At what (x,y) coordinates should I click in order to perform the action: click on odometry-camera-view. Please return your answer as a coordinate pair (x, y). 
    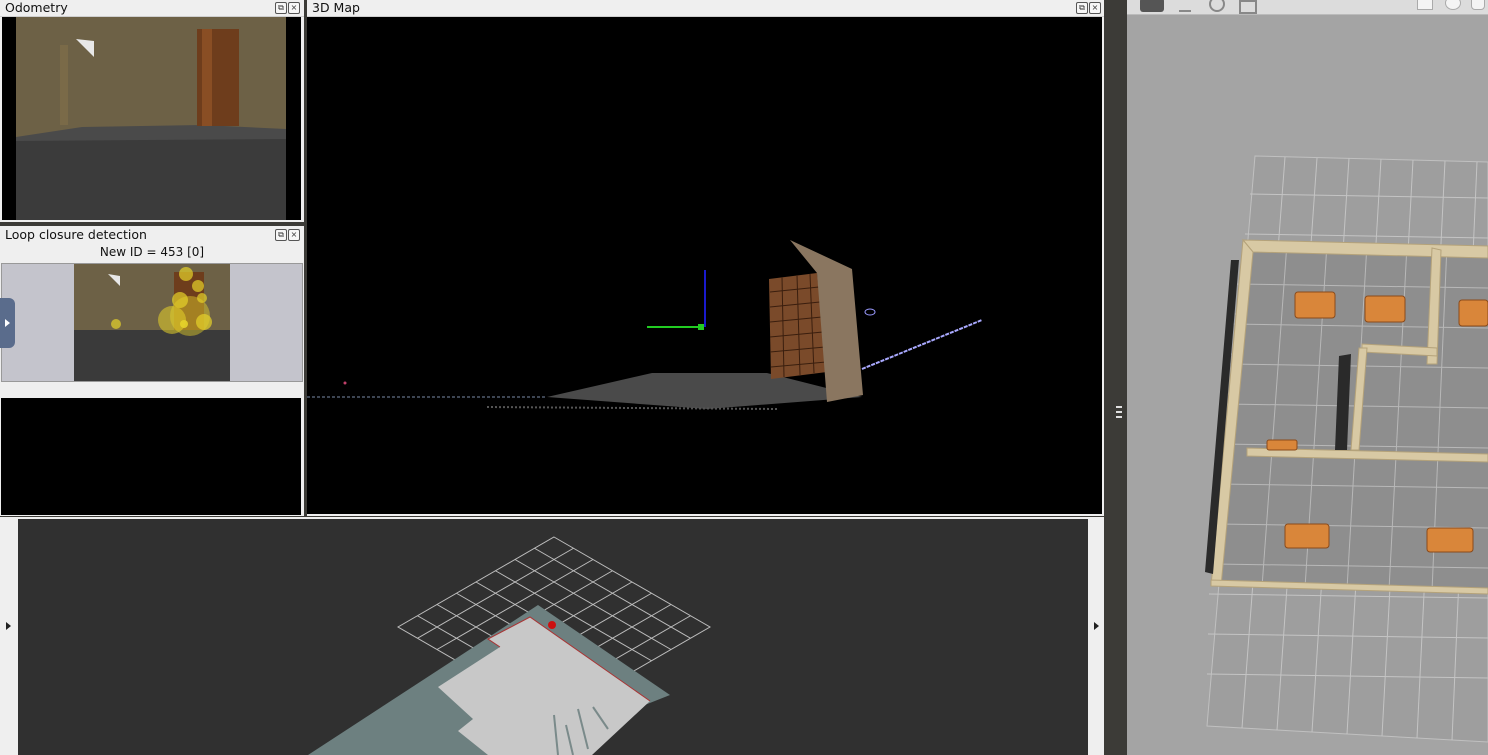
    Looking at the image, I should click on (151, 118).